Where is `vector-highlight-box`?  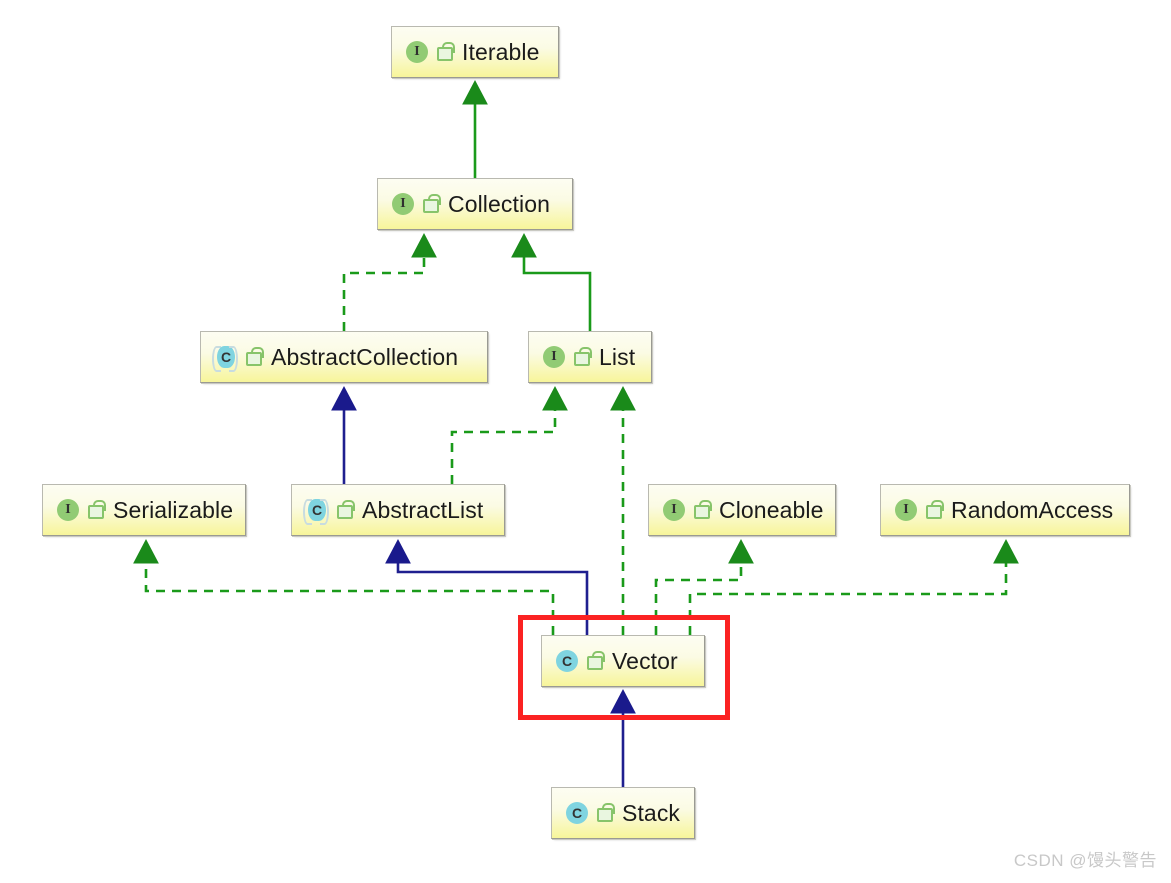 vector-highlight-box is located at coordinates (624, 667).